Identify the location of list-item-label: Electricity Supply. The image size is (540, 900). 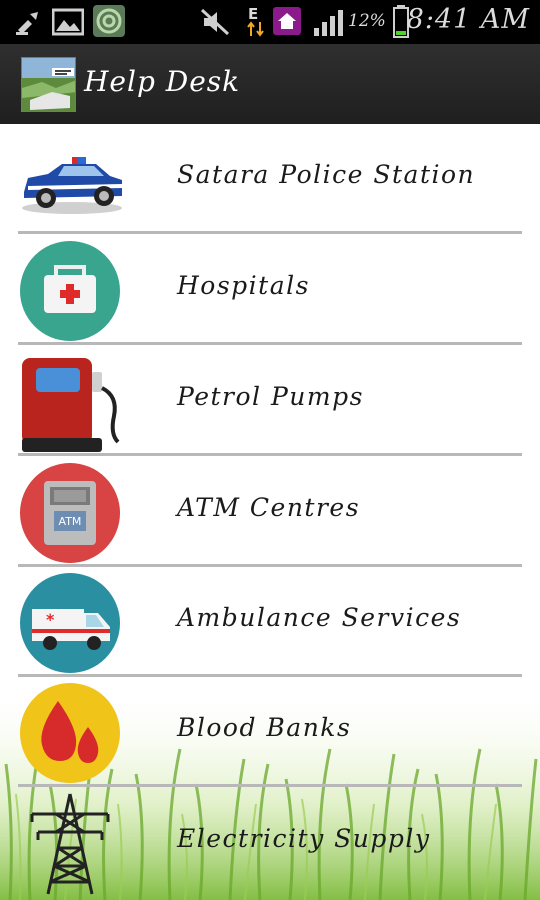
(304, 838).